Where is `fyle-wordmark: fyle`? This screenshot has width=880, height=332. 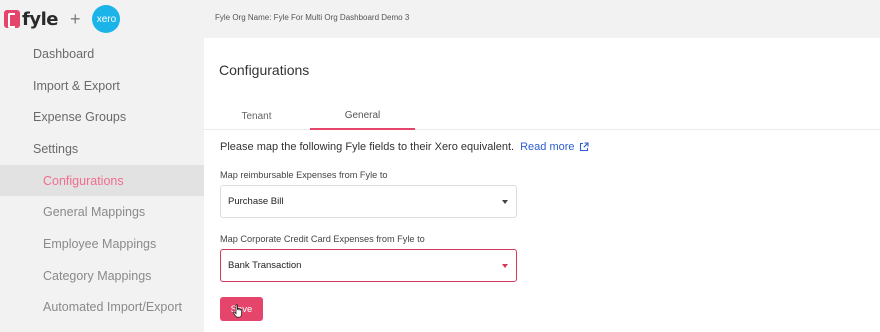 fyle-wordmark: fyle is located at coordinates (40, 19).